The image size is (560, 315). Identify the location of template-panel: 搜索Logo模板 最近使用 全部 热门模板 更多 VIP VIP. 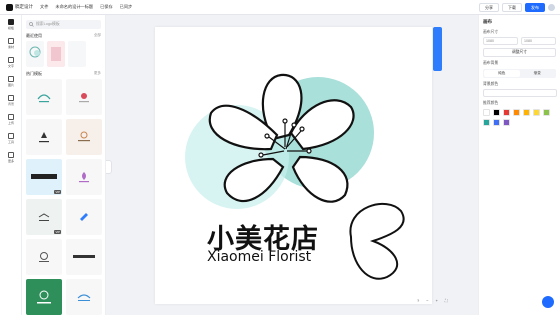
(64, 165).